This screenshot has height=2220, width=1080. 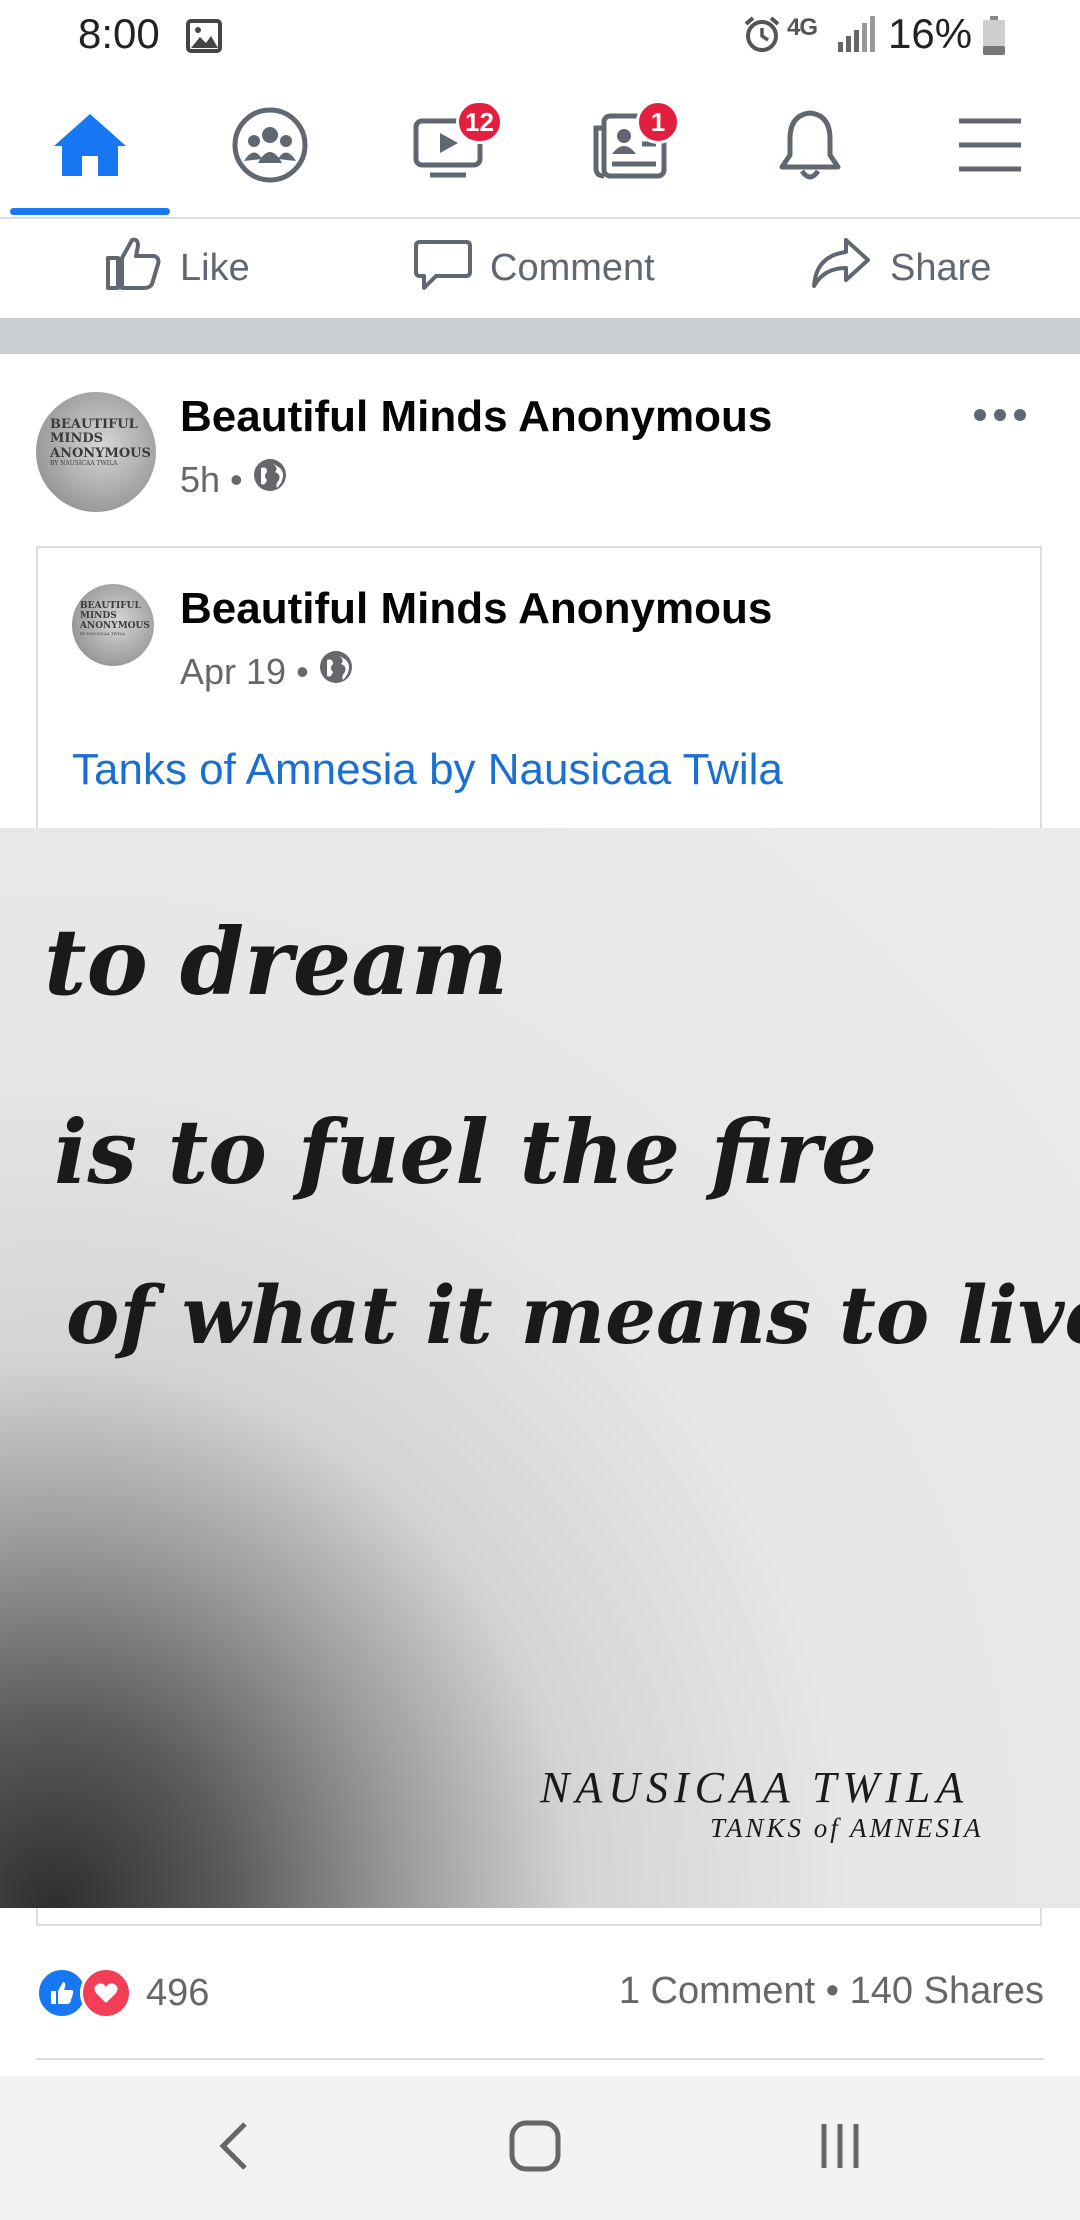 I want to click on thumbs-up-icon, so click(x=133, y=268).